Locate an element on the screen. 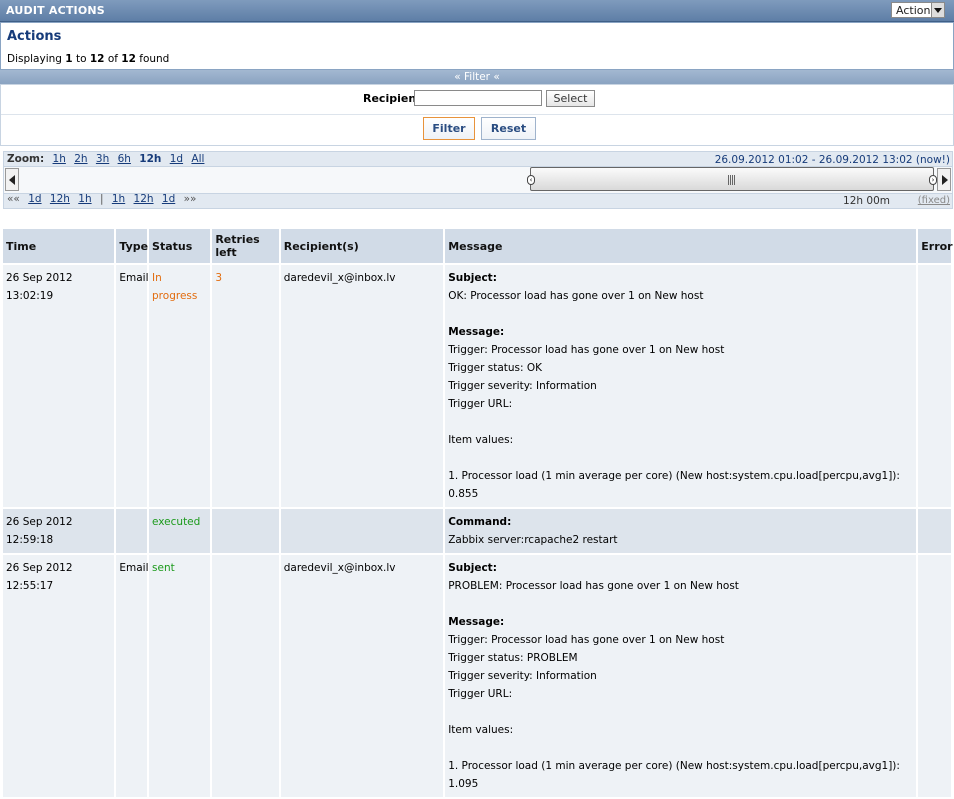 The width and height of the screenshot is (954, 799). cell-time: 26 Sep 2012 12:59:18 is located at coordinates (59, 531).